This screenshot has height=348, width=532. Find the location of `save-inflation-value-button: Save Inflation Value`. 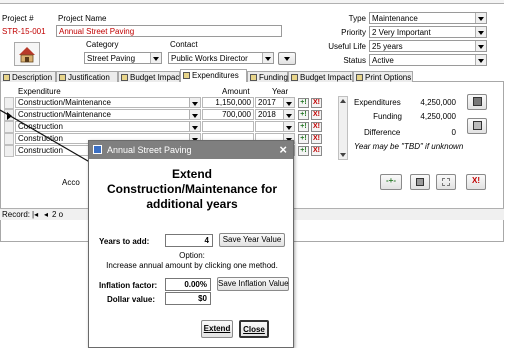

save-inflation-value-button: Save Inflation Value is located at coordinates (253, 284).